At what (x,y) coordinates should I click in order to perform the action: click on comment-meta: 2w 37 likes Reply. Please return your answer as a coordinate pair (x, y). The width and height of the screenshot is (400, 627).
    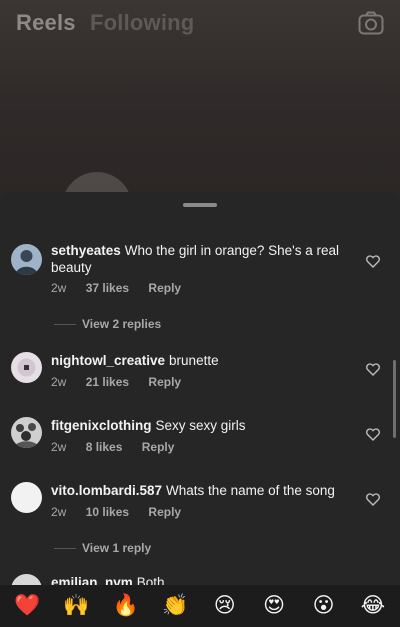
    Looking at the image, I should click on (124, 288).